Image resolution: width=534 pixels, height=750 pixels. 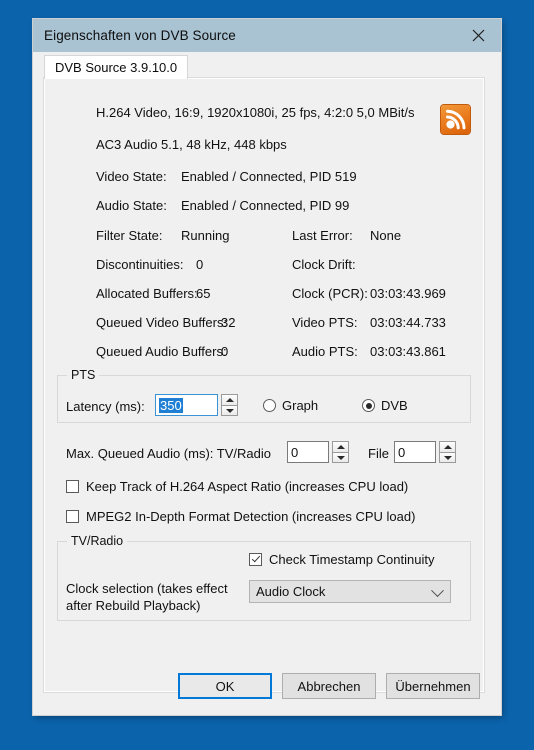 I want to click on apply-button: Übernehmen, so click(x=433, y=686).